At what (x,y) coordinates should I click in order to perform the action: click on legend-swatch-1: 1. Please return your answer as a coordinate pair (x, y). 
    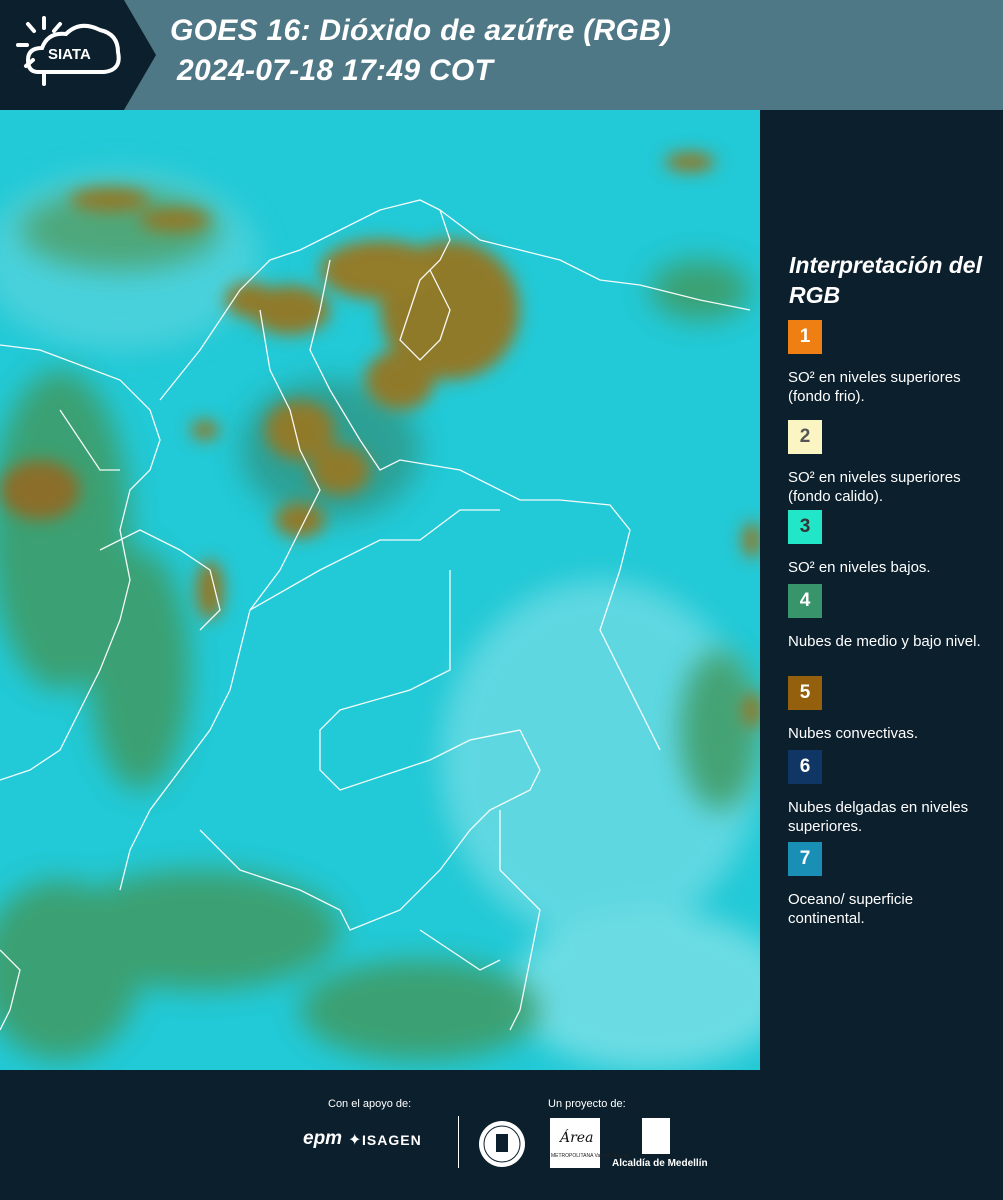
    Looking at the image, I should click on (805, 337).